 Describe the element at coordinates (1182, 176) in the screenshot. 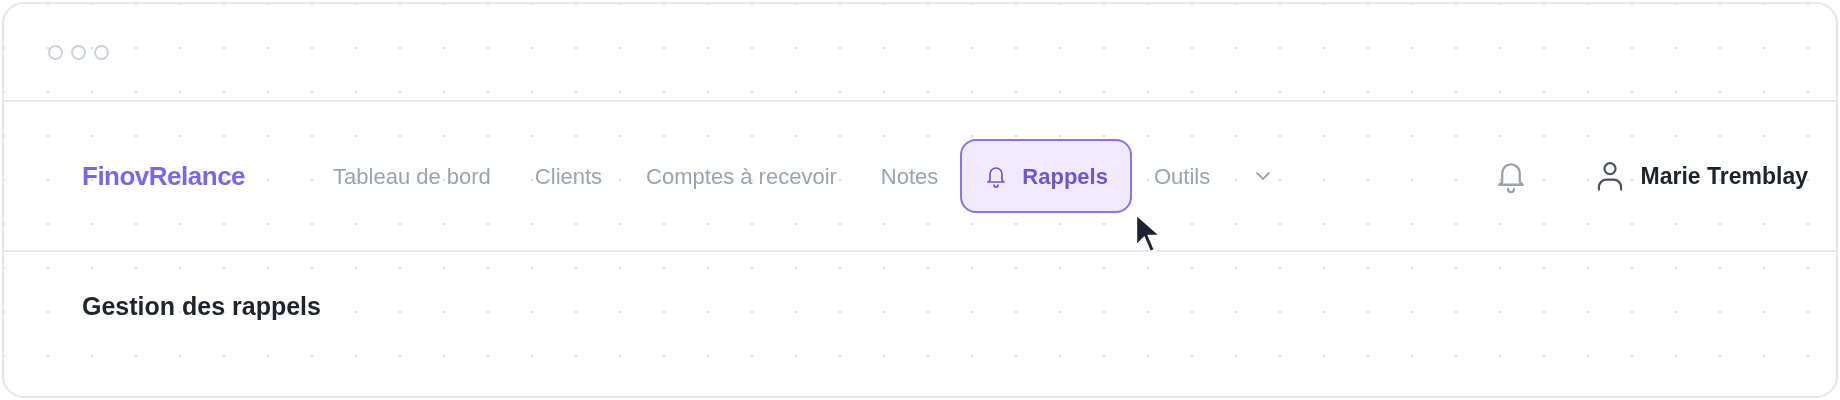

I see `nav-link: Outils` at that location.